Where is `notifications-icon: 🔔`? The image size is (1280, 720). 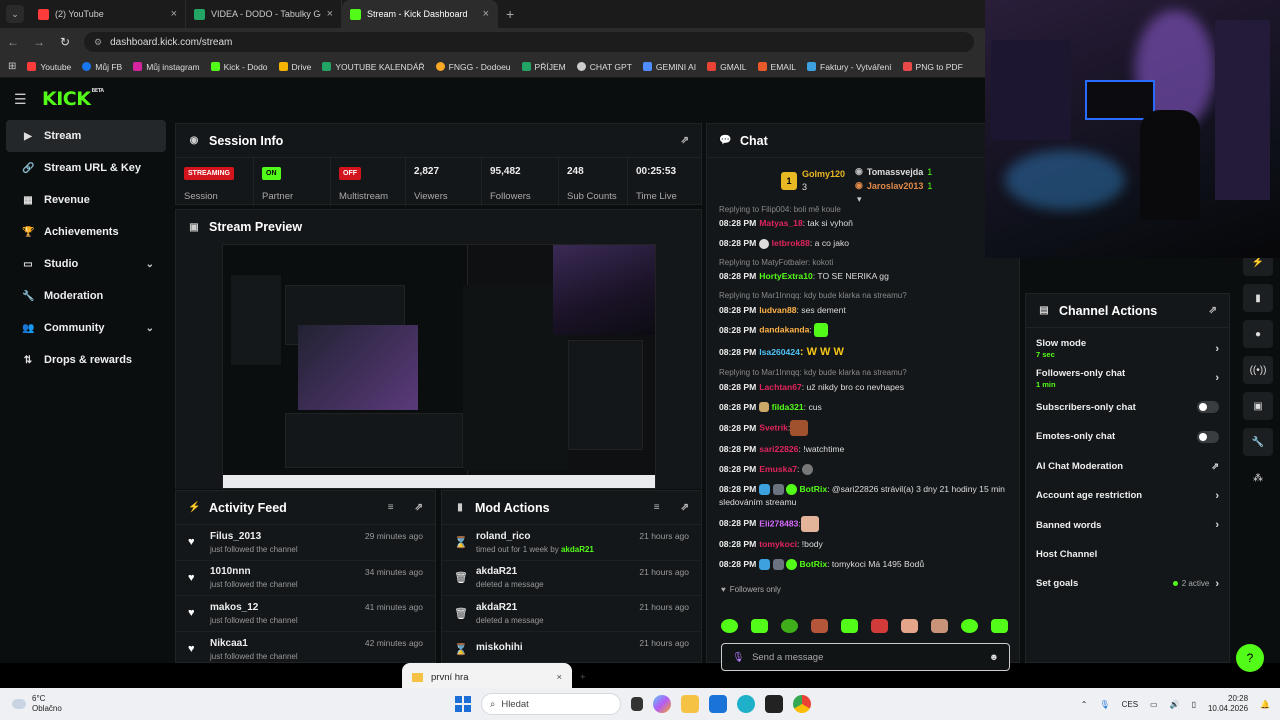
notifications-icon: 🔔 is located at coordinates (1265, 704).